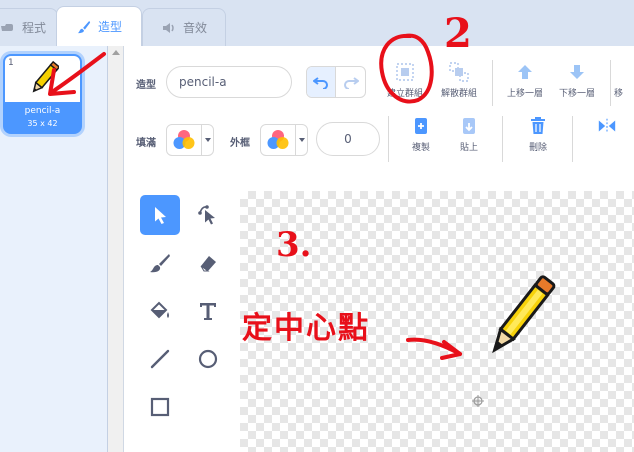 The height and width of the screenshot is (452, 634). I want to click on paste-icon, so click(469, 126).